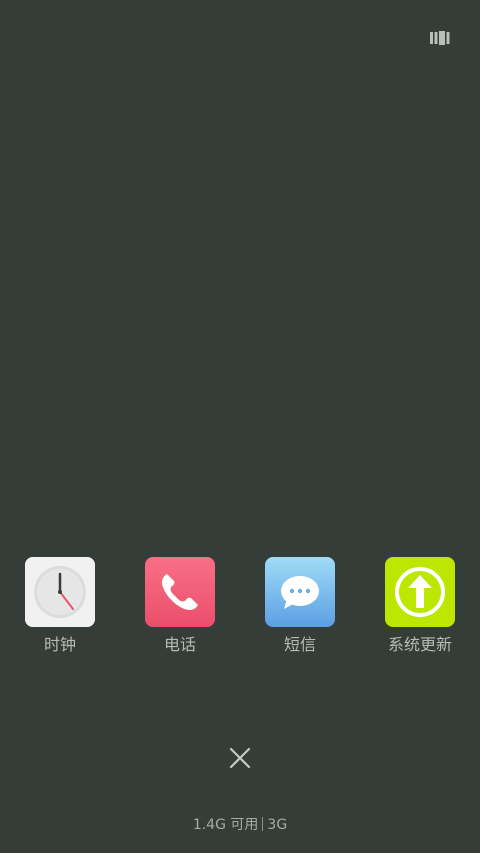 The height and width of the screenshot is (853, 480). I want to click on close-icon, so click(240, 758).